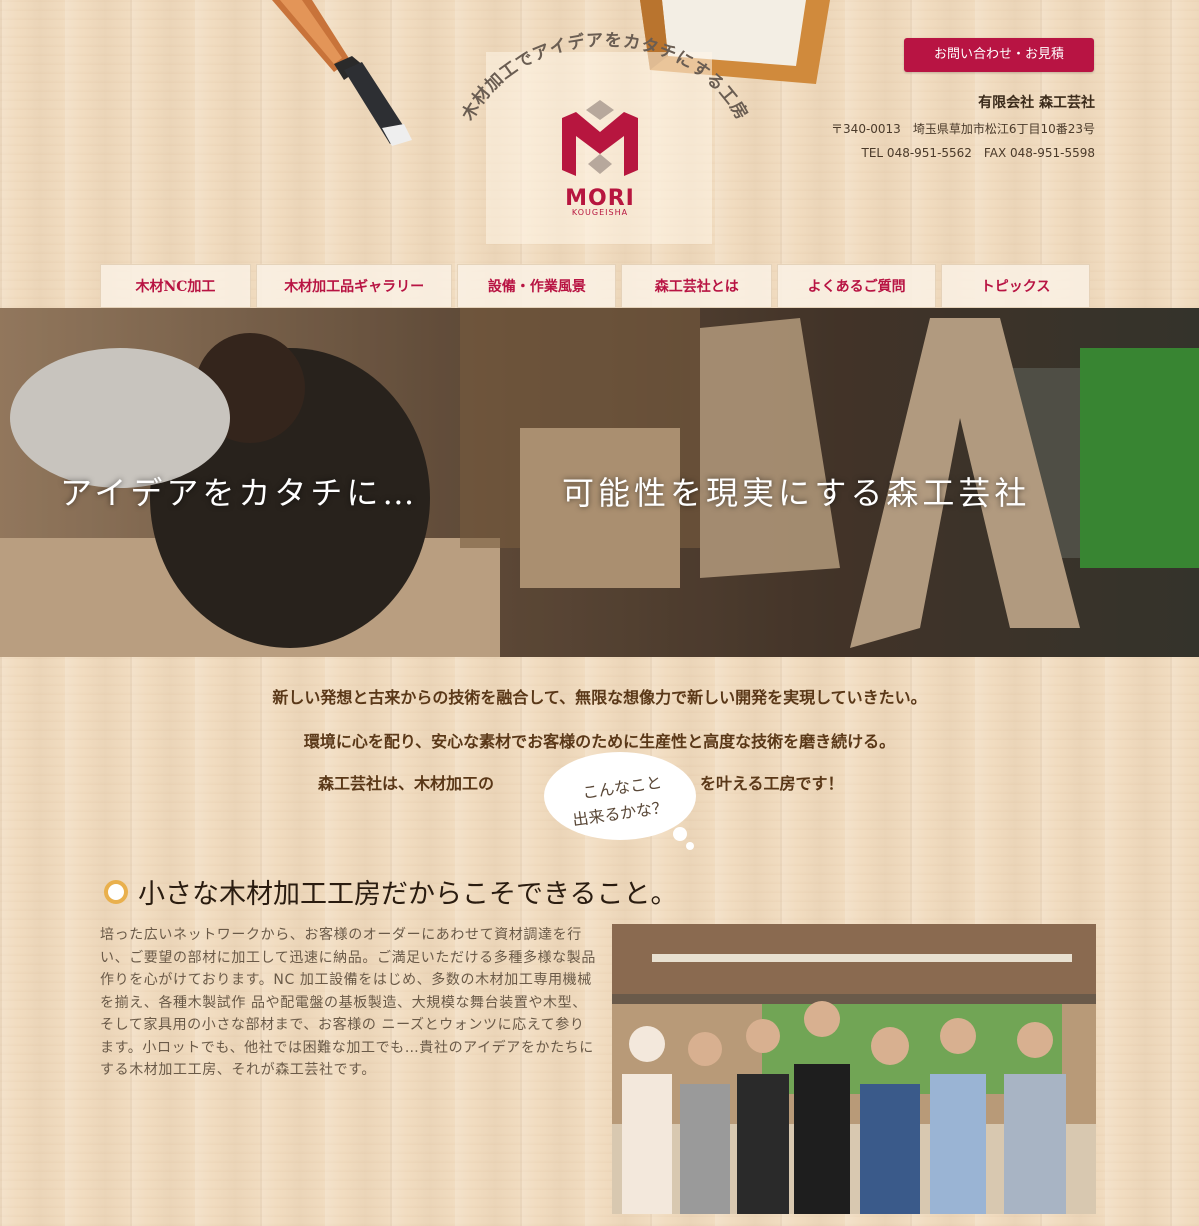  Describe the element at coordinates (537, 286) in the screenshot. I see `nav-item-facility: 設備・作業風景` at that location.